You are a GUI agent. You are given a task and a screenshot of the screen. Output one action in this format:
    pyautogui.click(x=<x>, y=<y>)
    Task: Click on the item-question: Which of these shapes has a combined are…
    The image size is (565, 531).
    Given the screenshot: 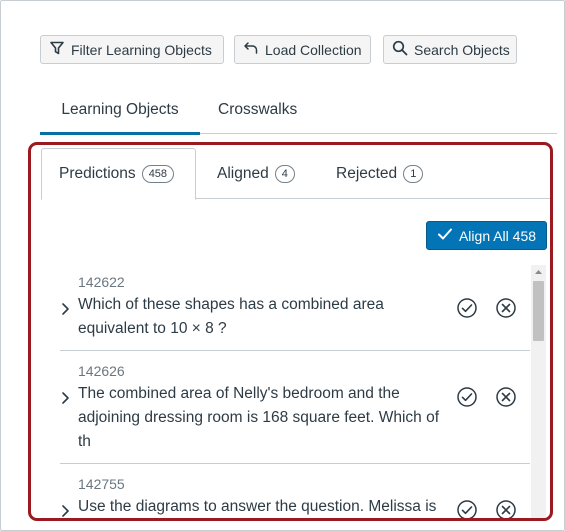 What is the action you would take?
    pyautogui.click(x=231, y=316)
    